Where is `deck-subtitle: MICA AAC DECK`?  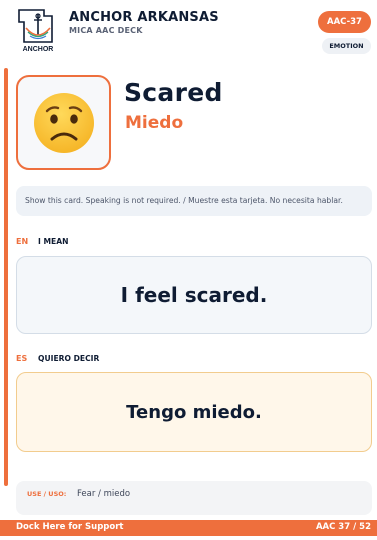 deck-subtitle: MICA AAC DECK is located at coordinates (106, 30).